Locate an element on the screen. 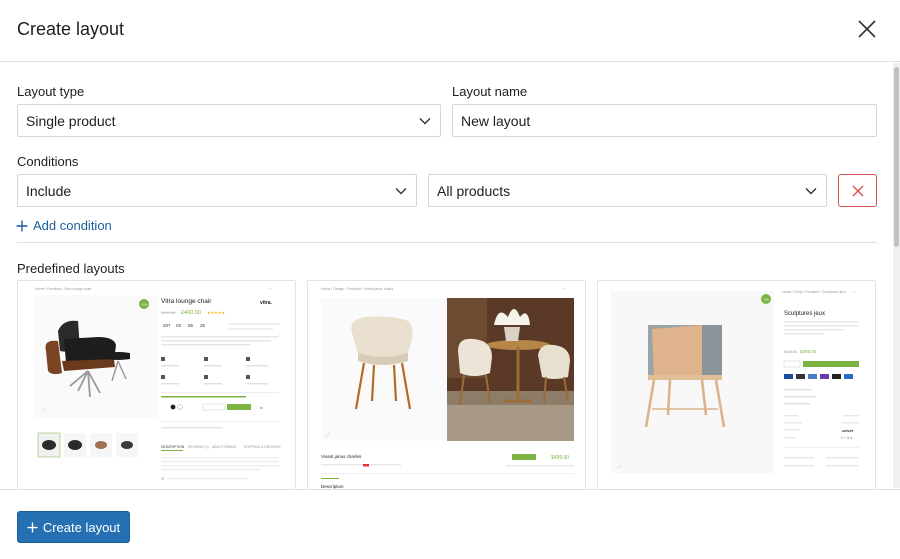 This screenshot has height=559, width=900. card-product-name: Vivant janus charles is located at coordinates (341, 456).